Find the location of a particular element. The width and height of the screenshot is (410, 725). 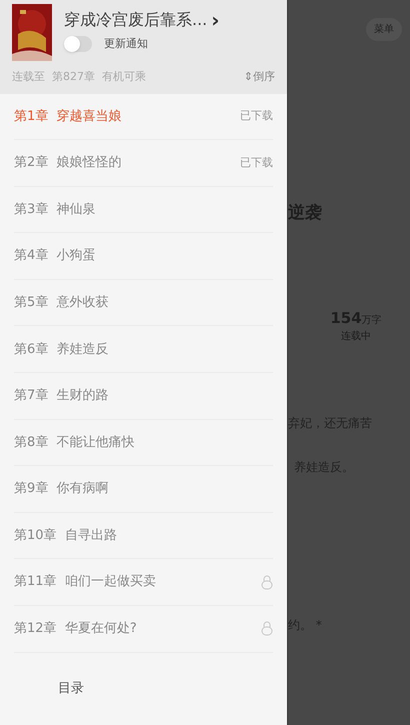

sort-button: ⇕倒序 is located at coordinates (259, 77).